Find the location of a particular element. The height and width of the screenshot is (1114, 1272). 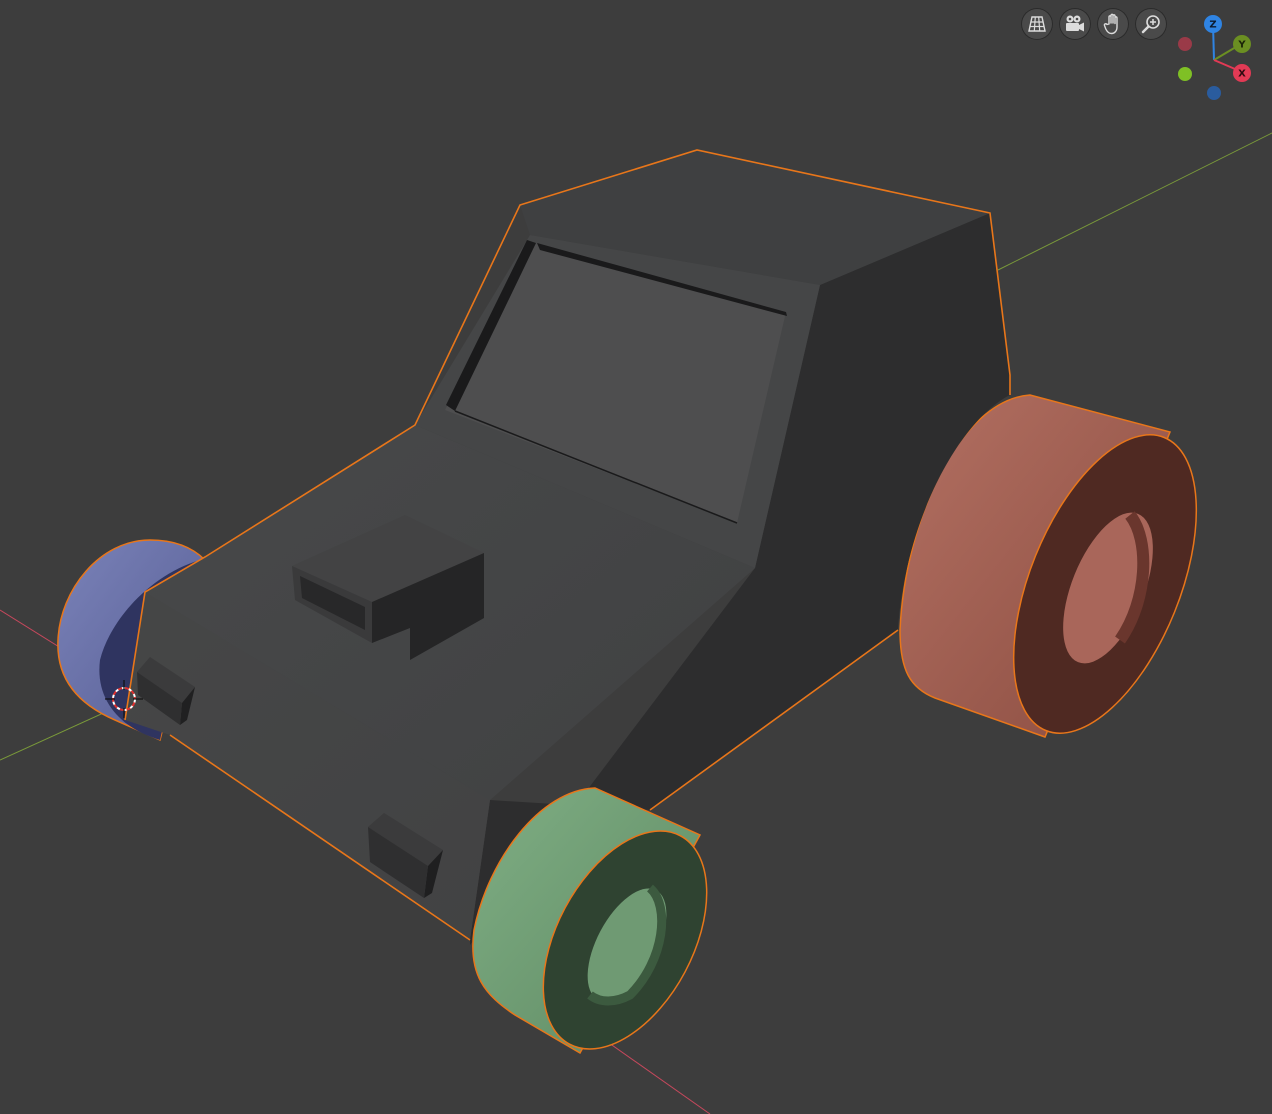

gizmo-x: X is located at coordinates (1242, 73).